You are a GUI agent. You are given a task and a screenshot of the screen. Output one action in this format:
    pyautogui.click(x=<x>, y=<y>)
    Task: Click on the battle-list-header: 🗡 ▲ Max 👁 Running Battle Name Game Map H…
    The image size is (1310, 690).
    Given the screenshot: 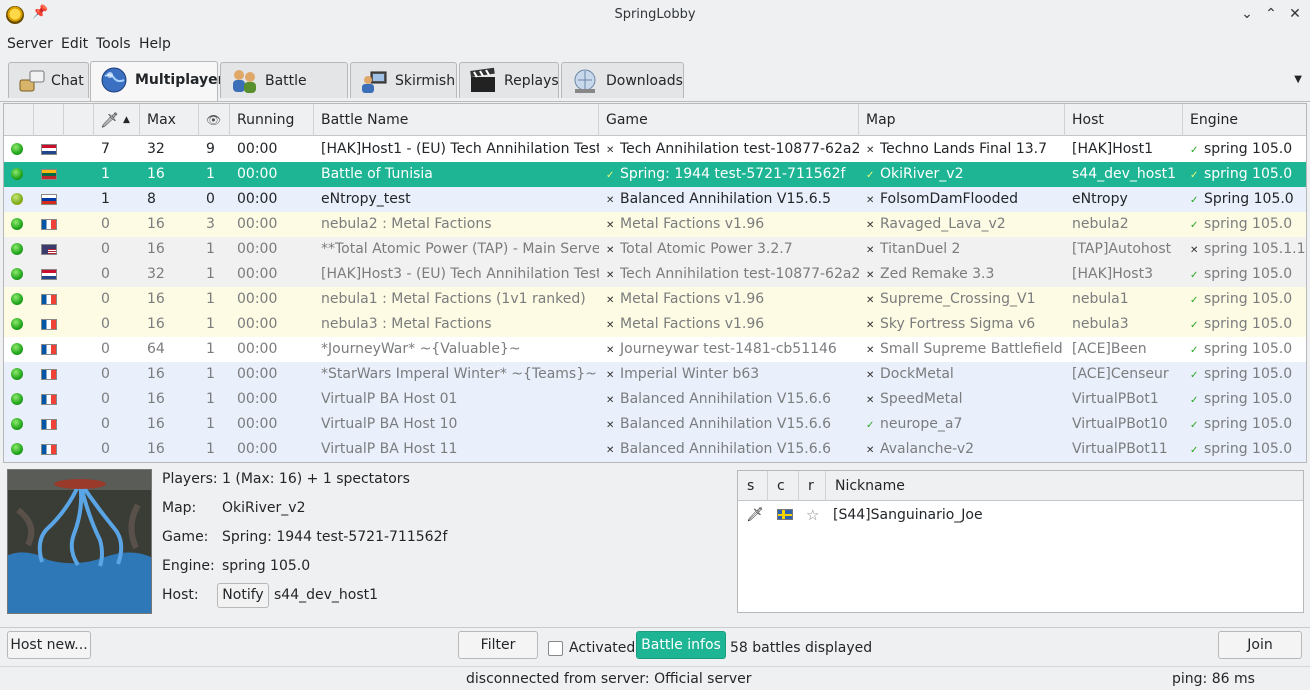 What is the action you would take?
    pyautogui.click(x=655, y=120)
    